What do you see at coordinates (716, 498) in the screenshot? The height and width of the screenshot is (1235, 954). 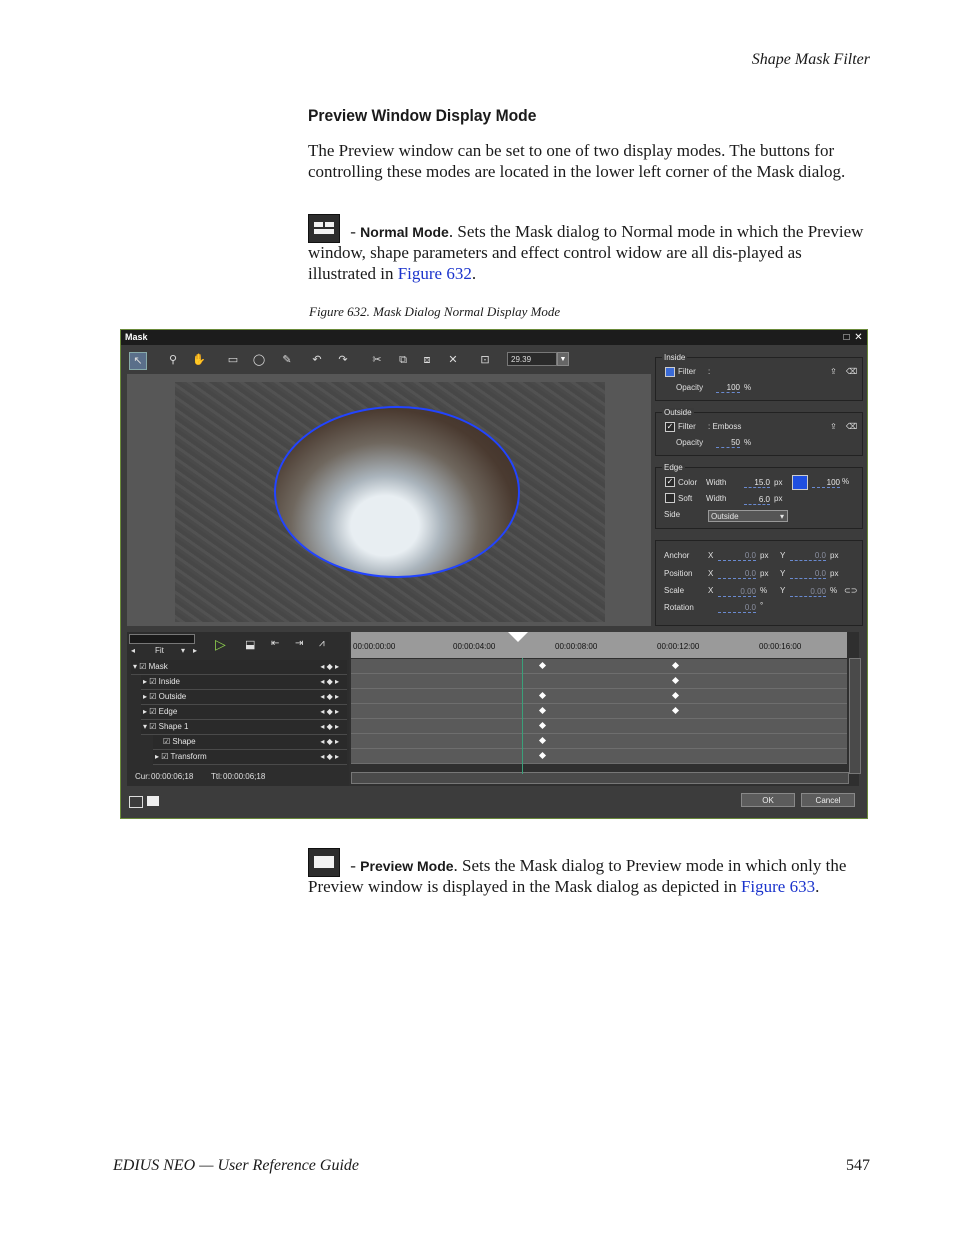 I see `soft-width-label: Width` at bounding box center [716, 498].